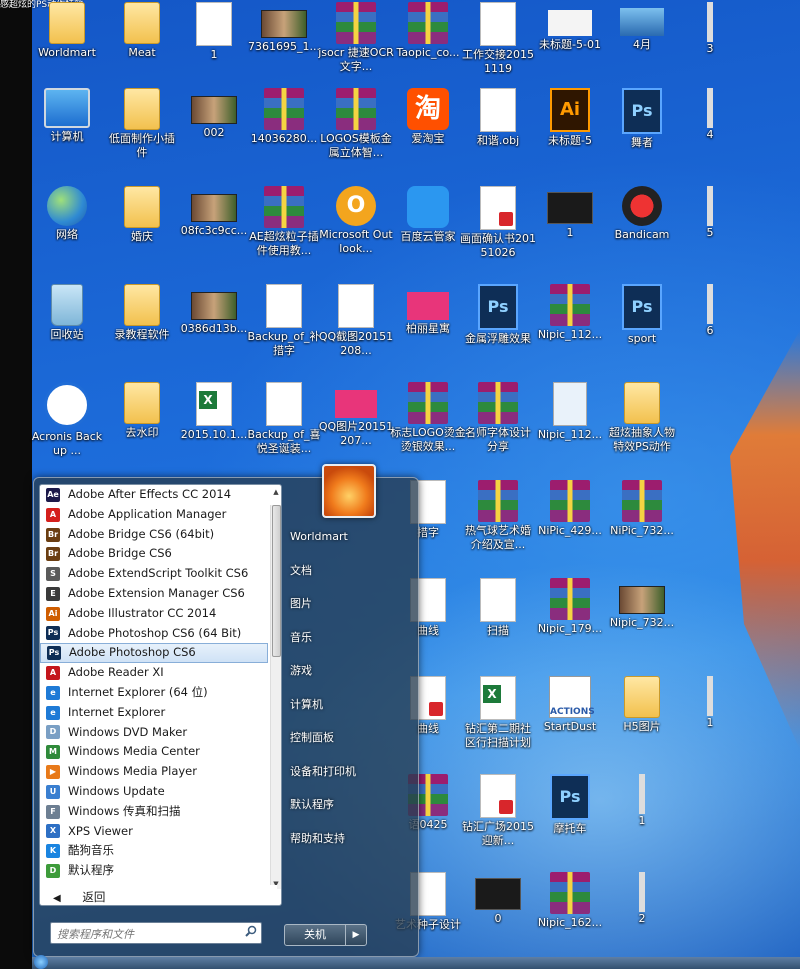 This screenshot has width=800, height=969. I want to click on desktop-icon: 0, so click(498, 899).